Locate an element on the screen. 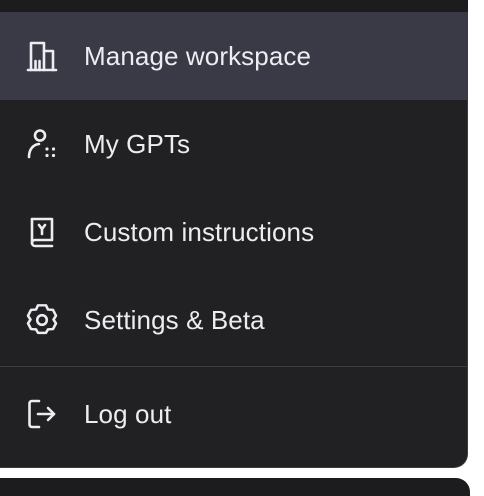 The image size is (484, 496). top-strip is located at coordinates (234, 6).